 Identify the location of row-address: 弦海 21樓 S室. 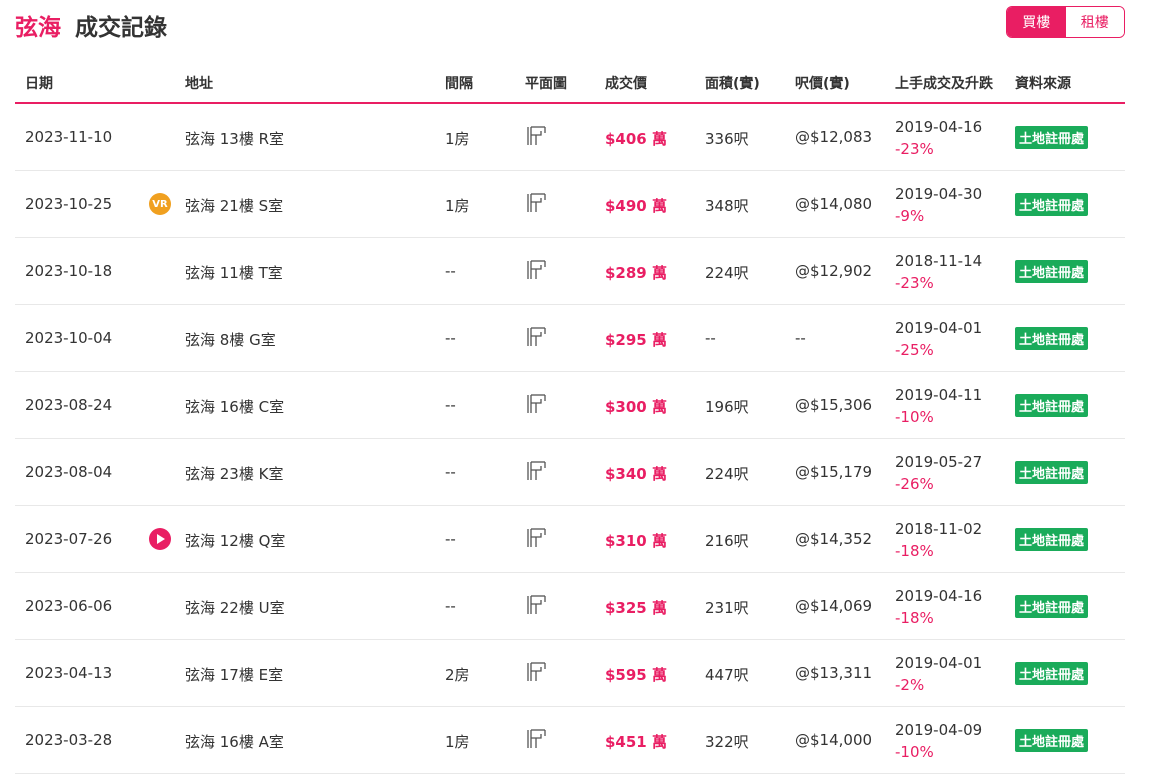
(234, 205).